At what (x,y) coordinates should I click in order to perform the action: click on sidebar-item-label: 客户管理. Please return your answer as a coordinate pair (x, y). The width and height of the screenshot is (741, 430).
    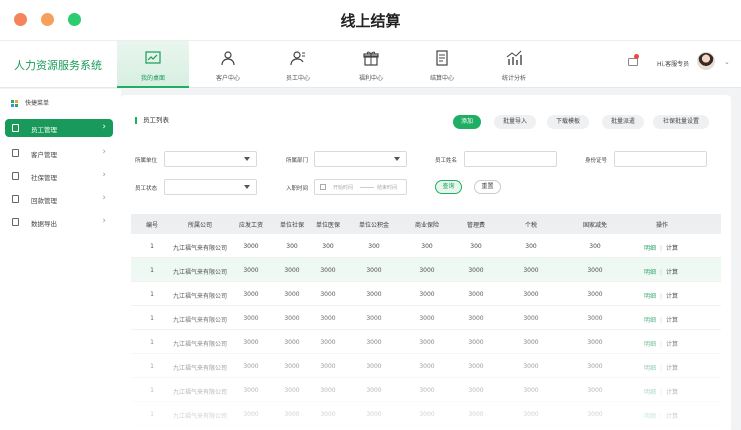
    Looking at the image, I should click on (44, 155).